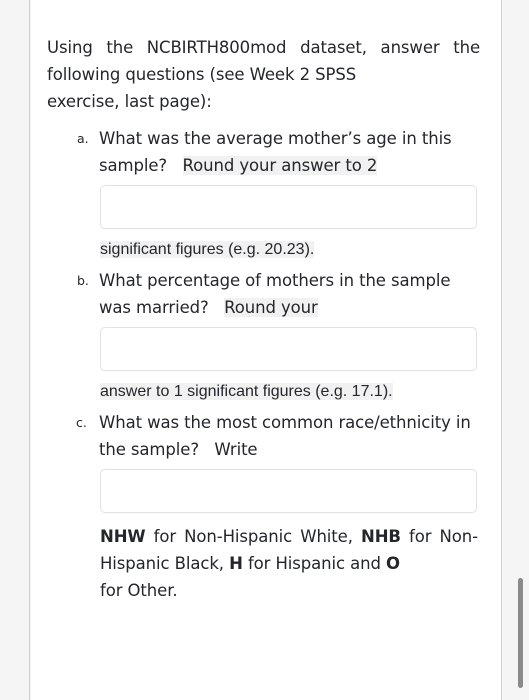 The width and height of the screenshot is (529, 700). Describe the element at coordinates (520, 633) in the screenshot. I see `vertical-scrollbar-thumb` at that location.